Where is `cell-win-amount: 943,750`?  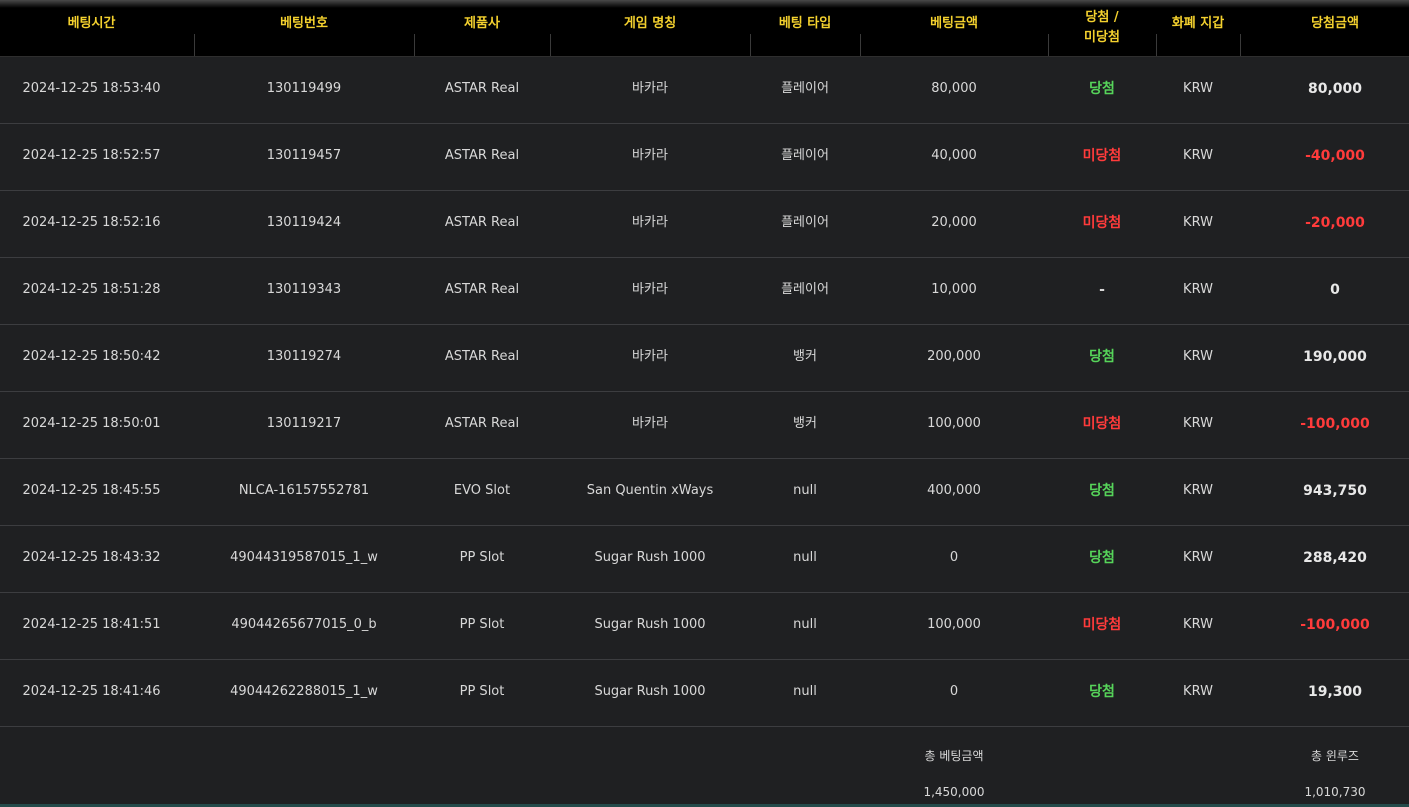
cell-win-amount: 943,750 is located at coordinates (1335, 491).